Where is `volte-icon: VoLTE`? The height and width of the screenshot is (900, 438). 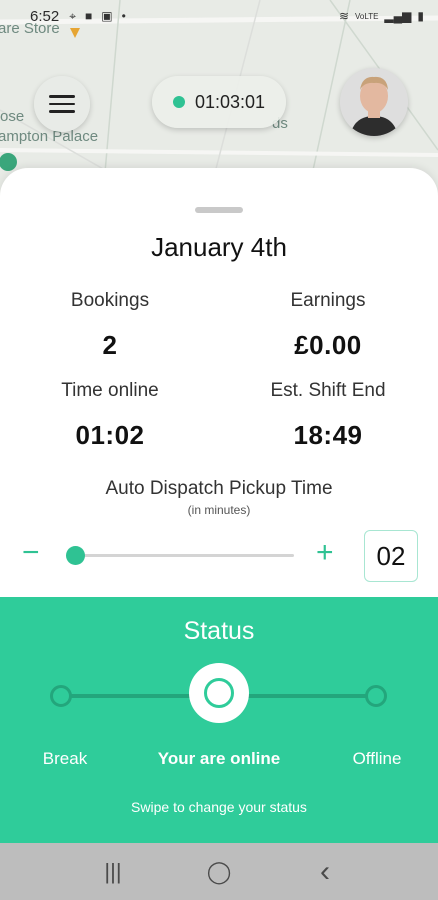
volte-icon: VoLTE is located at coordinates (367, 16).